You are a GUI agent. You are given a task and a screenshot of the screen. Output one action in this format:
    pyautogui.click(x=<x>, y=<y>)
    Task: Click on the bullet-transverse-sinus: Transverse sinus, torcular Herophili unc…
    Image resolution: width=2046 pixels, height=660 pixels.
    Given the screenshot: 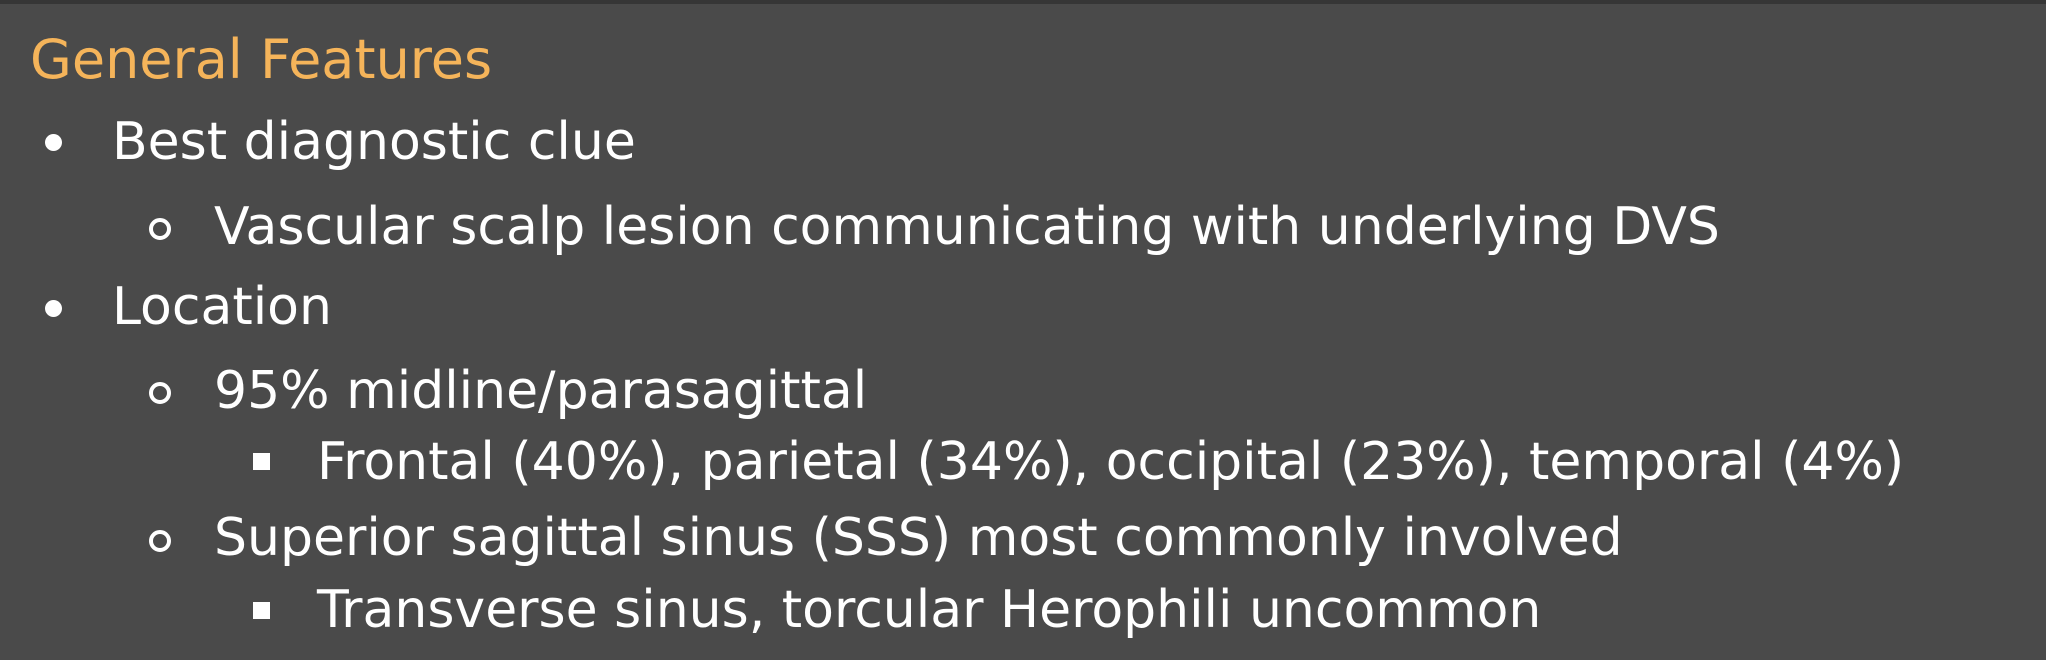 What is the action you would take?
    pyautogui.click(x=929, y=610)
    